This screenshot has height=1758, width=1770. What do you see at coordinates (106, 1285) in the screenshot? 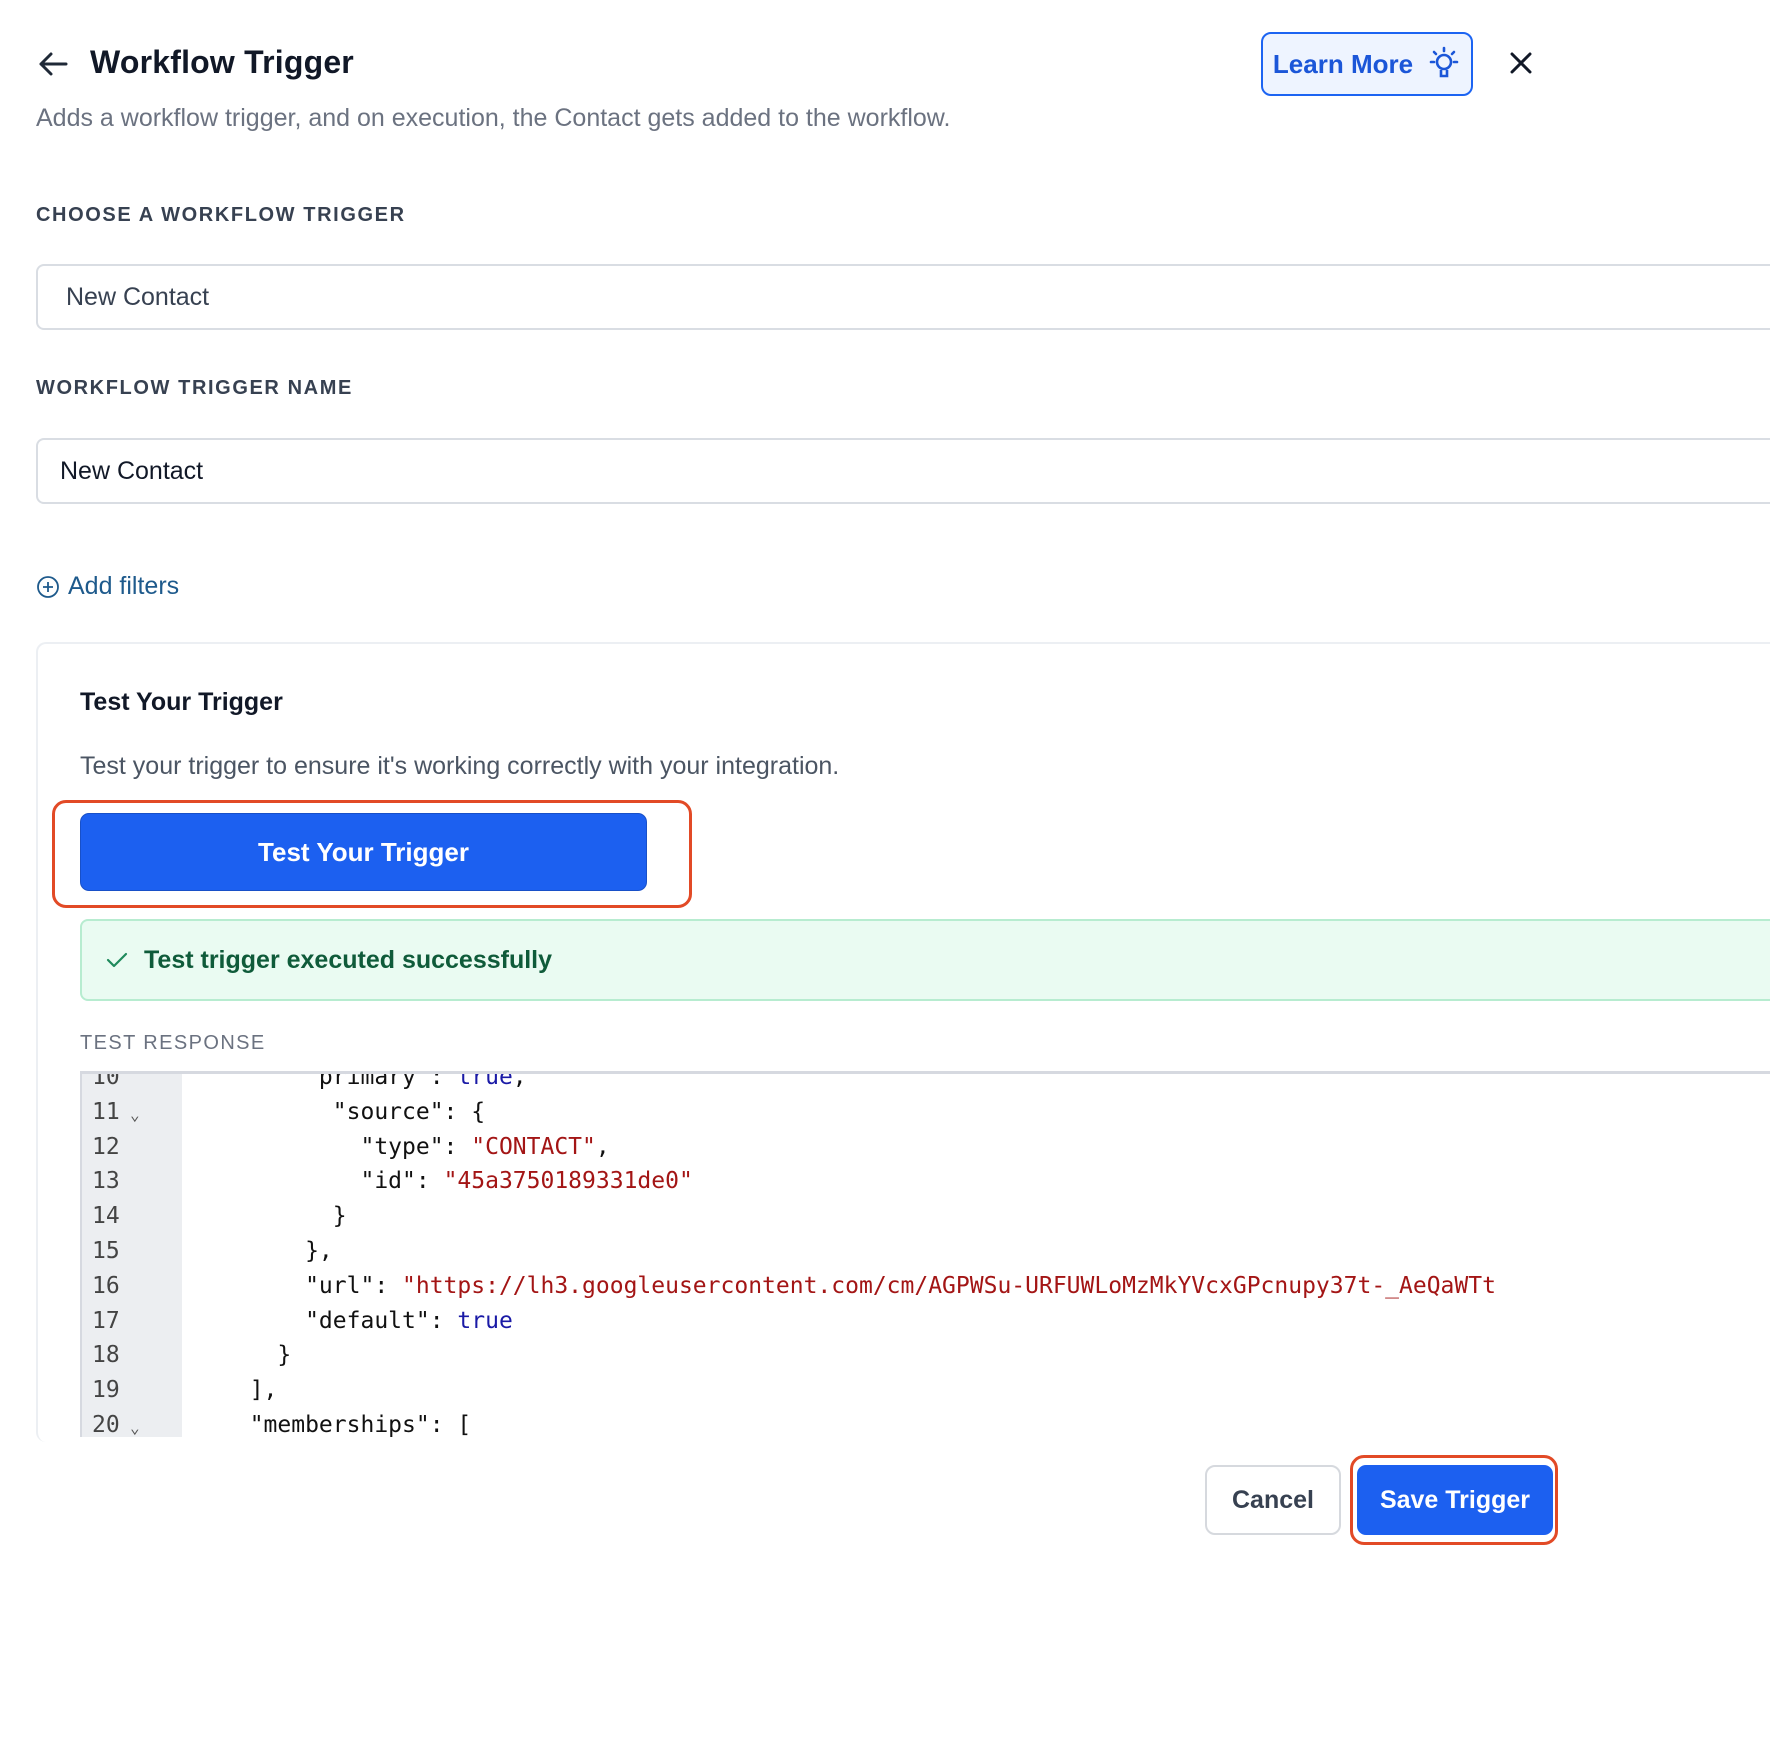
I see `line-number: 16` at bounding box center [106, 1285].